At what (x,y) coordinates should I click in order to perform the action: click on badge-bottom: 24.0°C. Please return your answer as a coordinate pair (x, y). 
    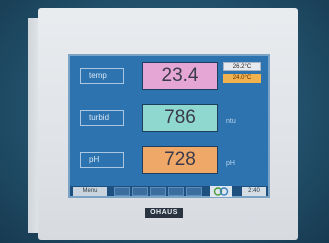
    Looking at the image, I should click on (242, 78).